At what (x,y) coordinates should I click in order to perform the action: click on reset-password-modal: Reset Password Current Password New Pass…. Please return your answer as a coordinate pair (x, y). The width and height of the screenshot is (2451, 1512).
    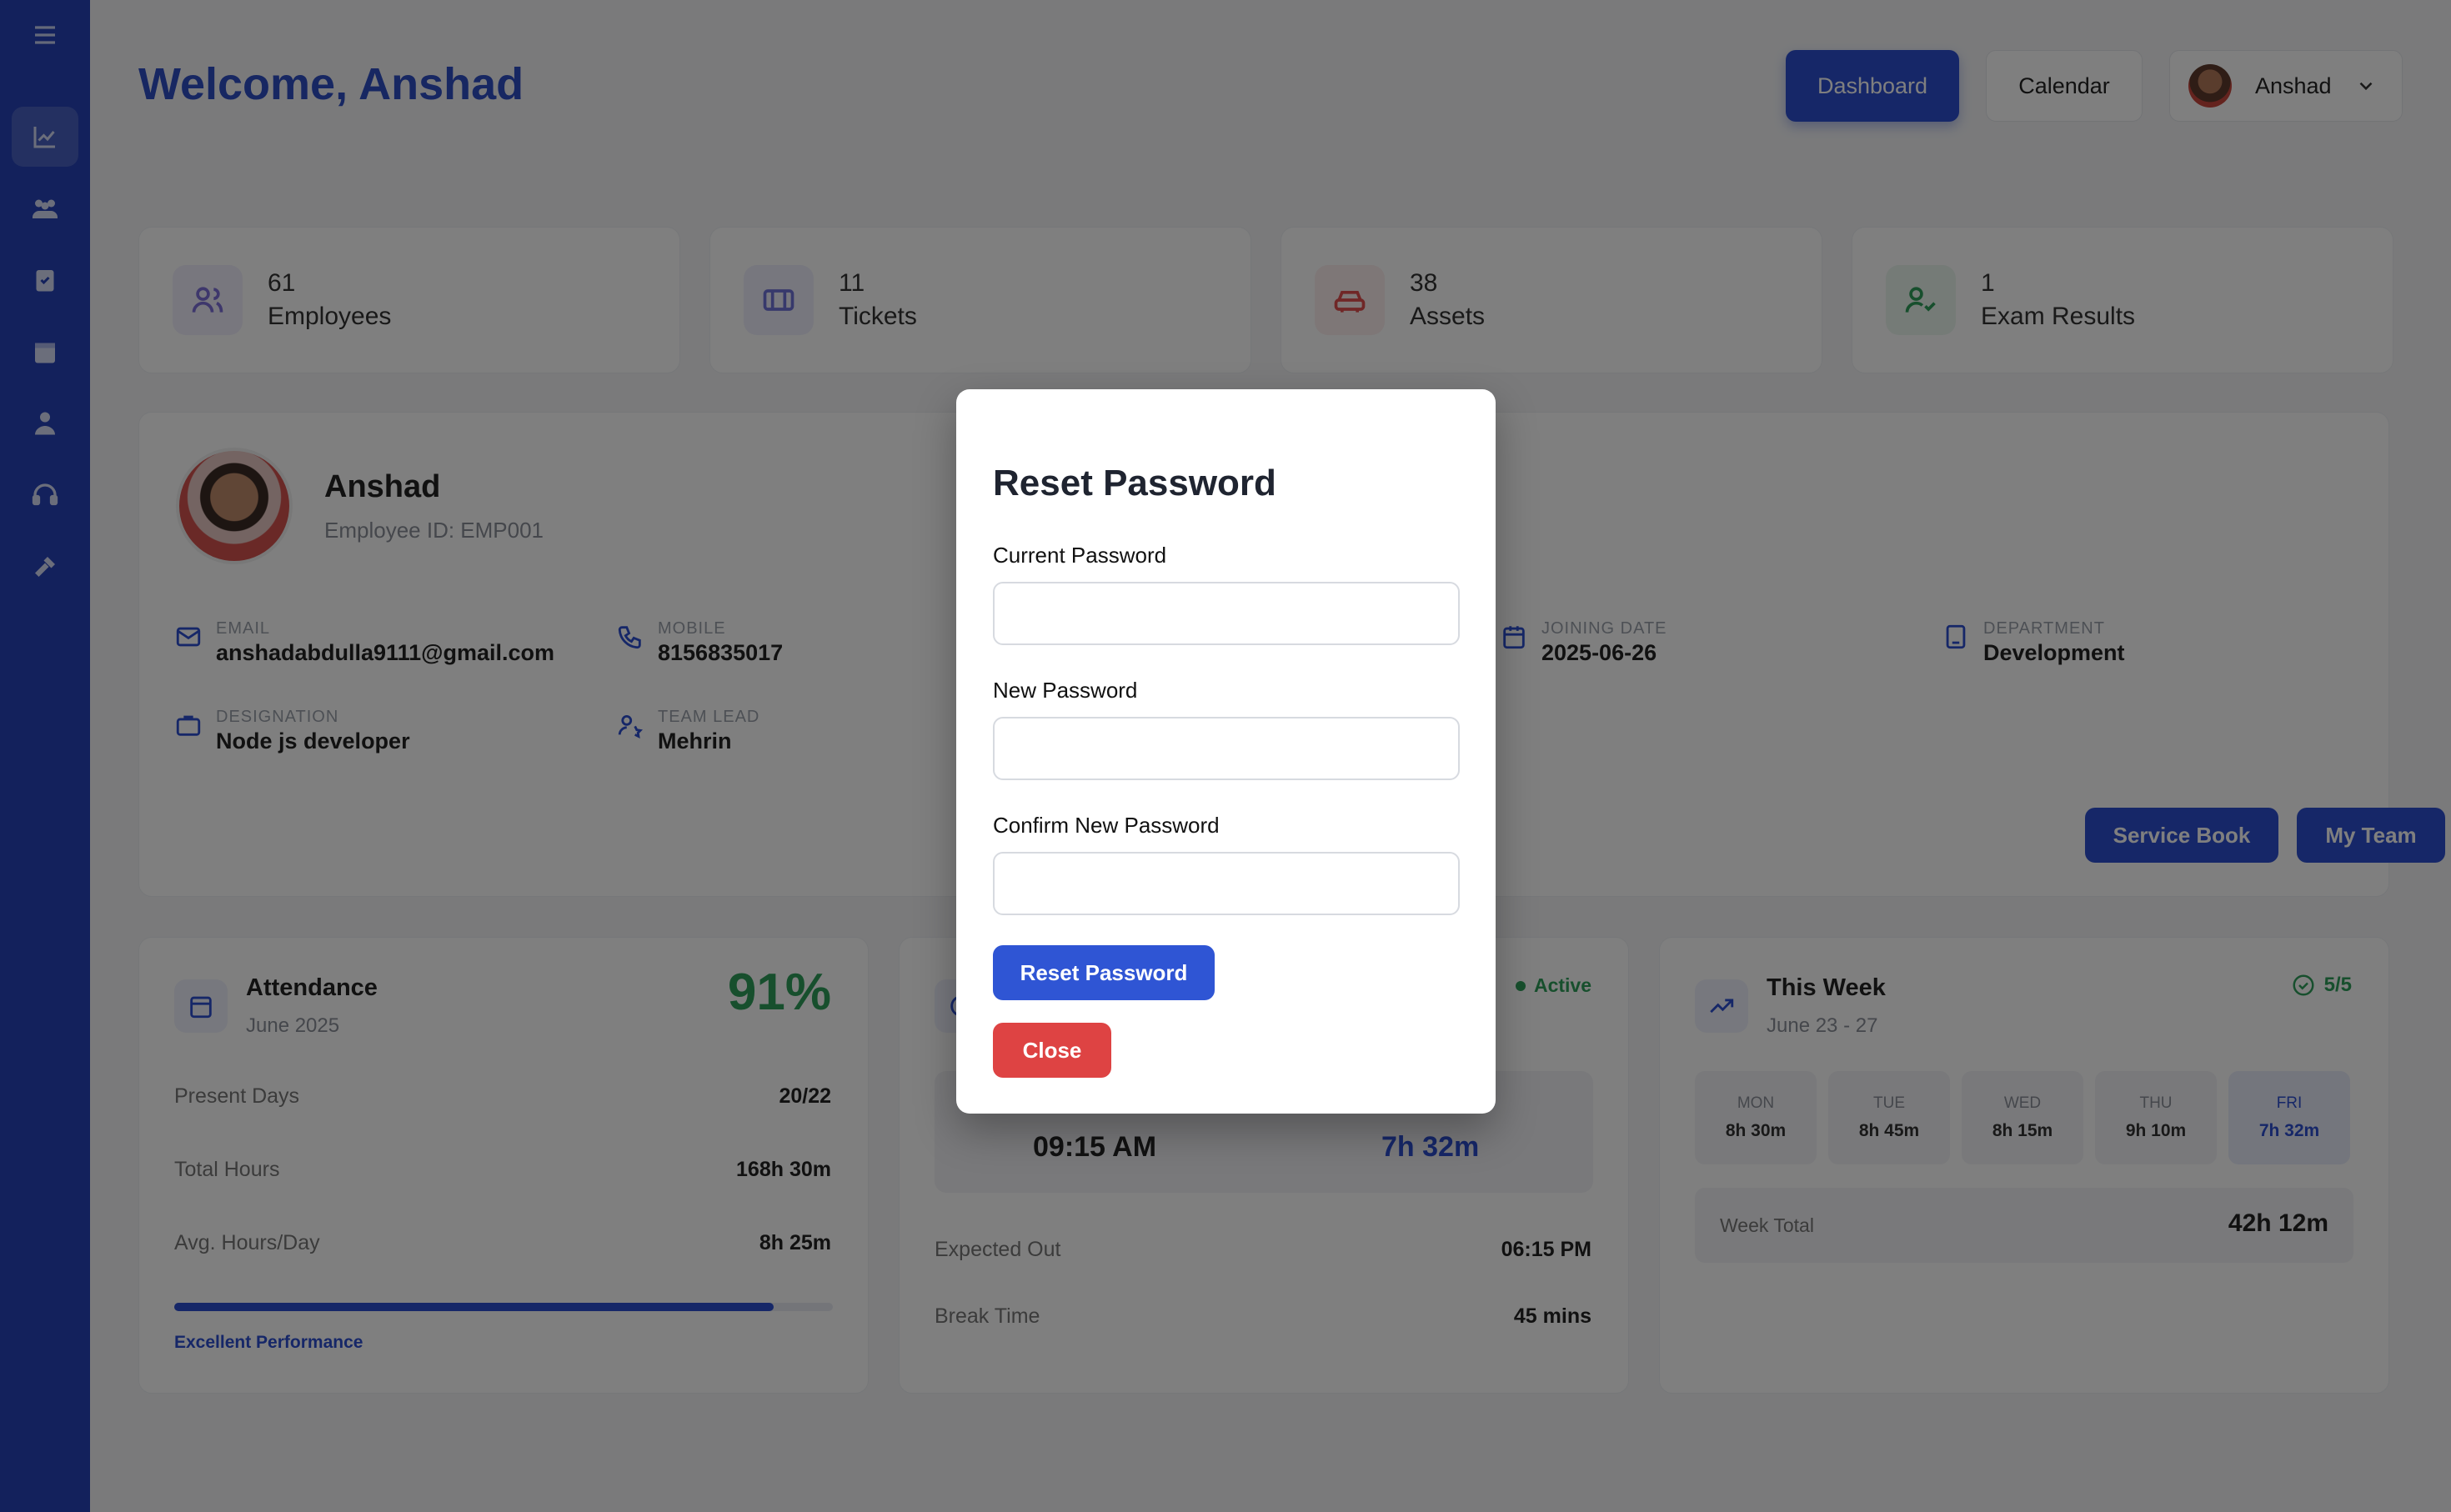
    Looking at the image, I should click on (1226, 751).